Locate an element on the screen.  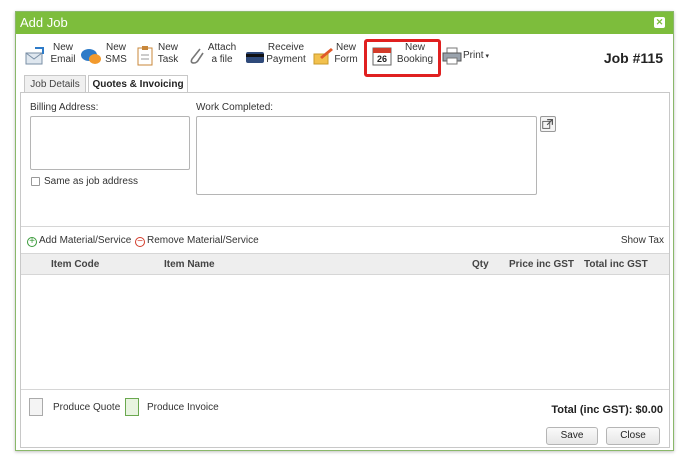
form-icon is located at coordinates (323, 56).